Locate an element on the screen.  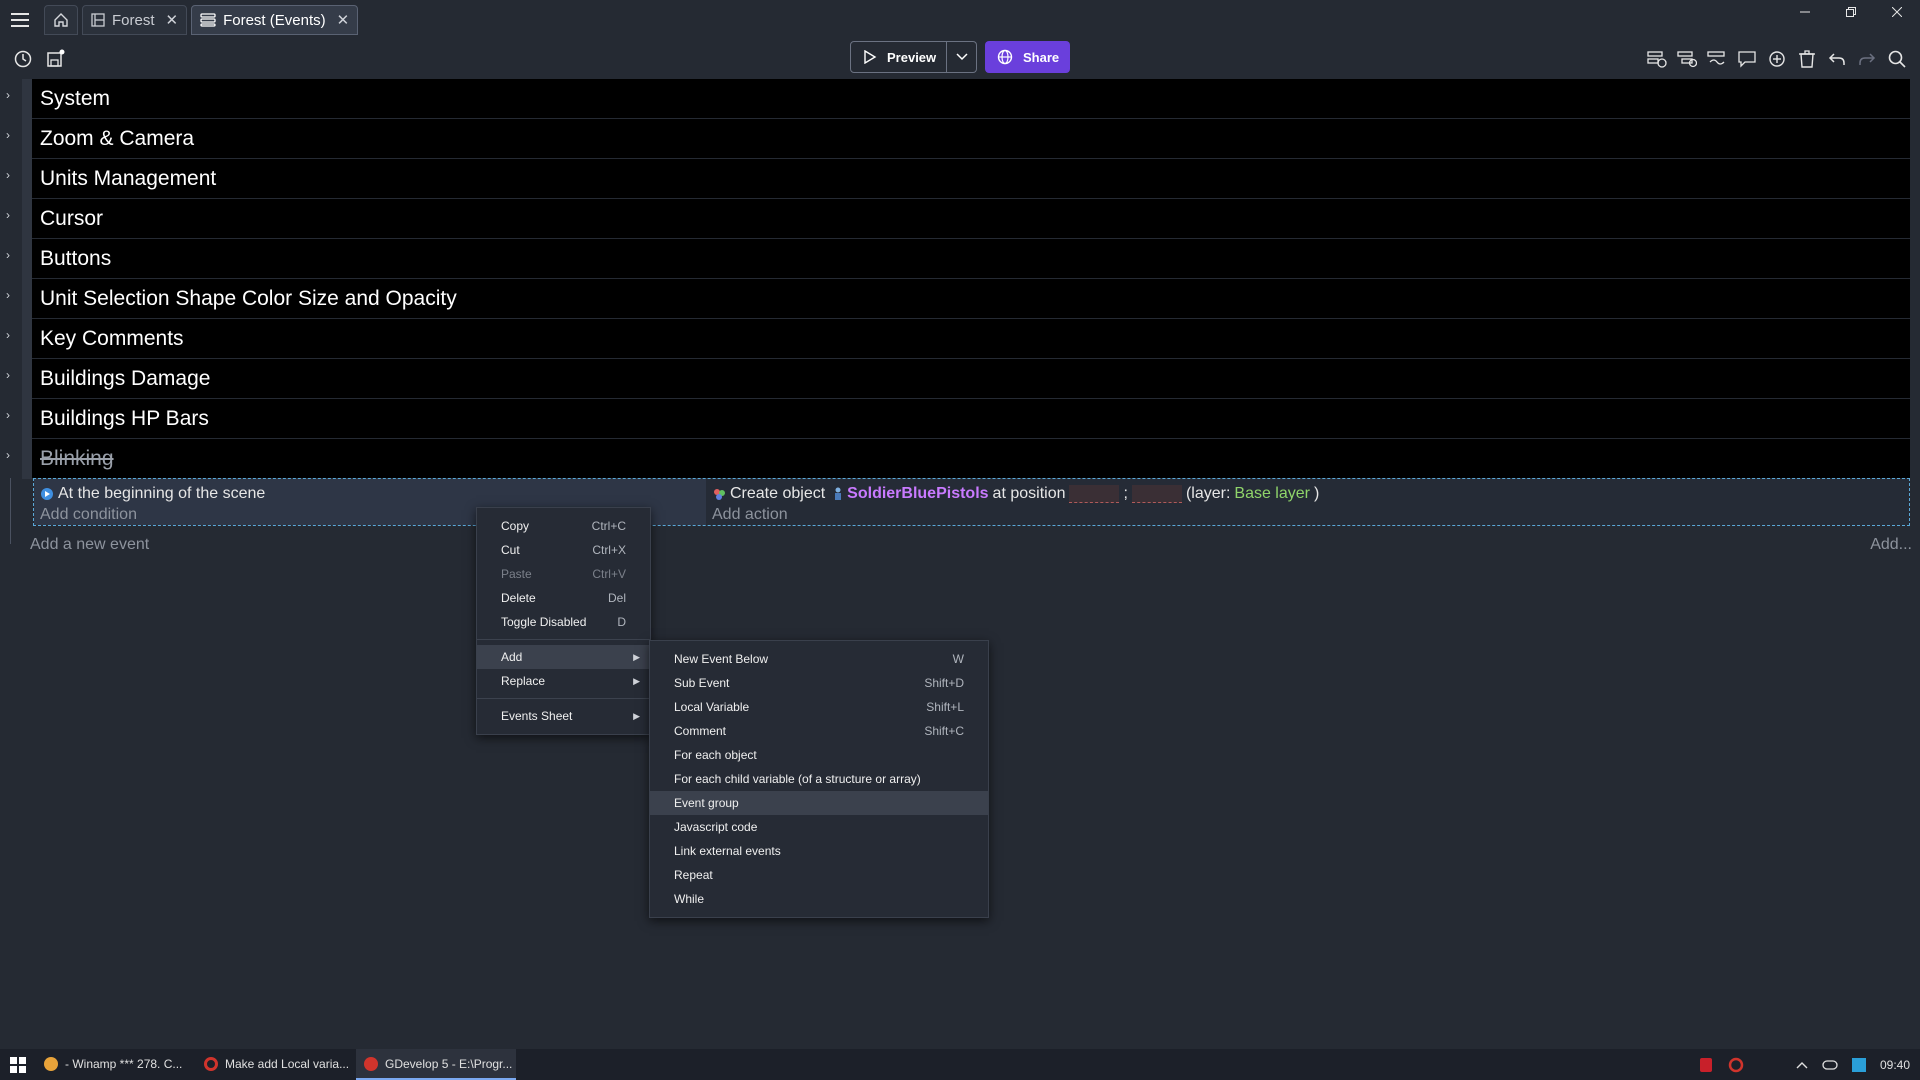
title-bar: Forest ✕ Forest (Events) ✕ is located at coordinates (960, 20).